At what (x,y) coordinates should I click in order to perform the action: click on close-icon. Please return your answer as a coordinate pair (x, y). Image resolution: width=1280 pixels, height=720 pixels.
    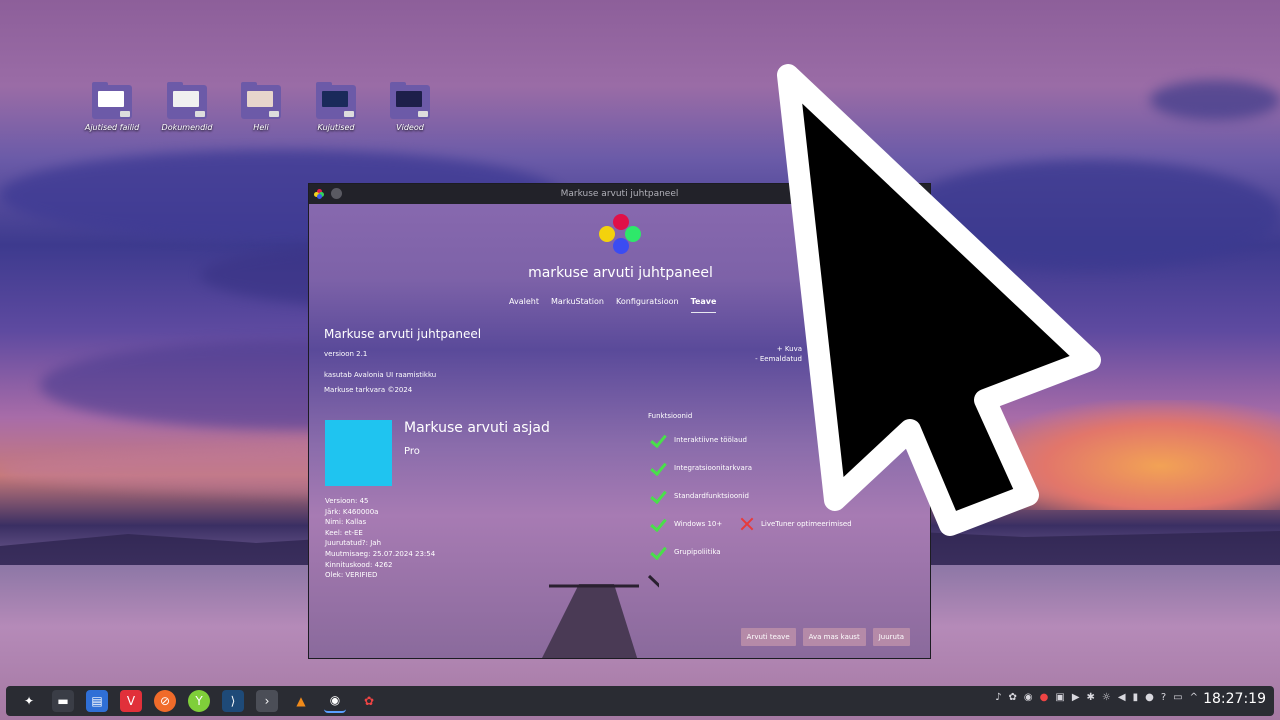
    Looking at the image, I should click on (336, 193).